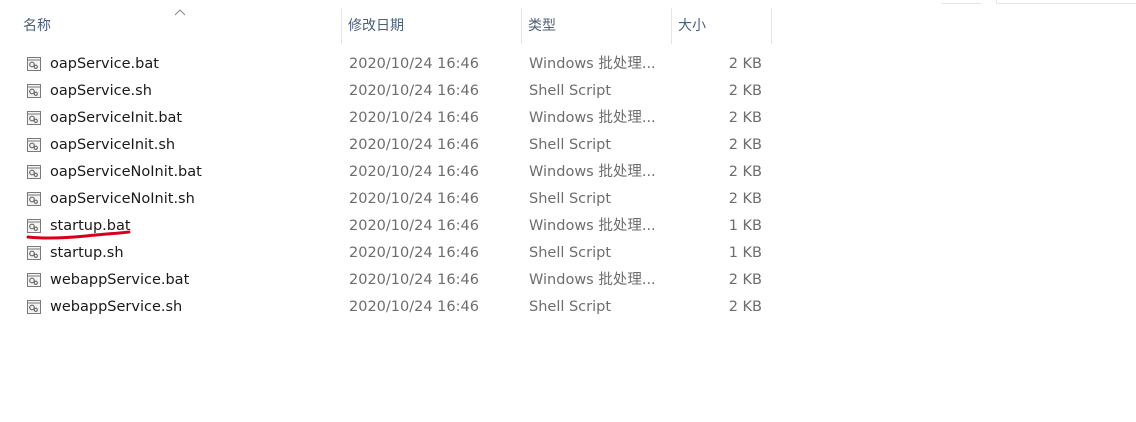 This screenshot has width=1136, height=422. Describe the element at coordinates (87, 253) in the screenshot. I see `file-name: startup.sh` at that location.